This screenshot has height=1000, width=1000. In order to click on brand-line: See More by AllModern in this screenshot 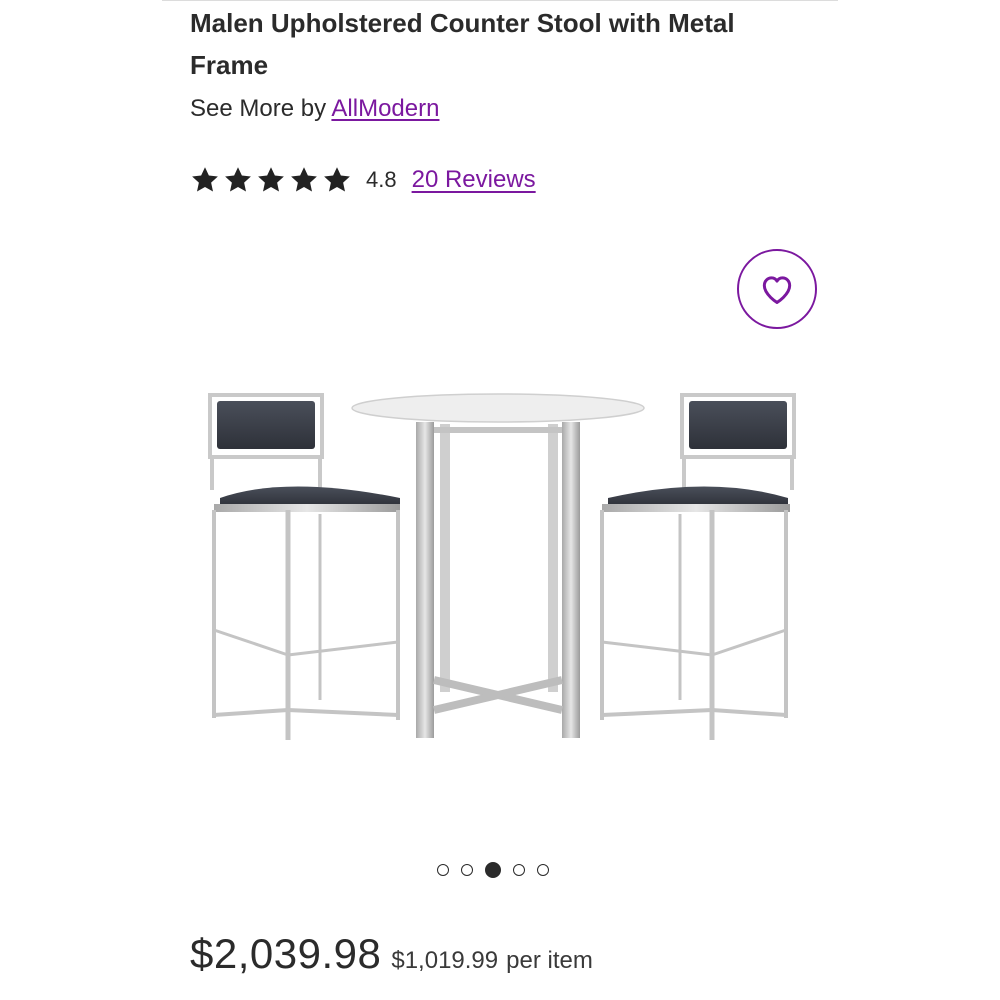, I will do `click(314, 109)`.